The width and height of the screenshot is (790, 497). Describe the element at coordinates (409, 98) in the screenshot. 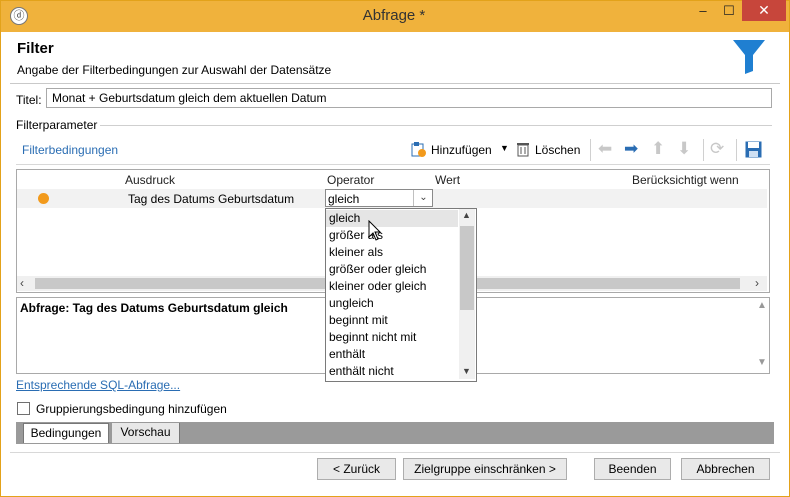

I see `title-input` at that location.